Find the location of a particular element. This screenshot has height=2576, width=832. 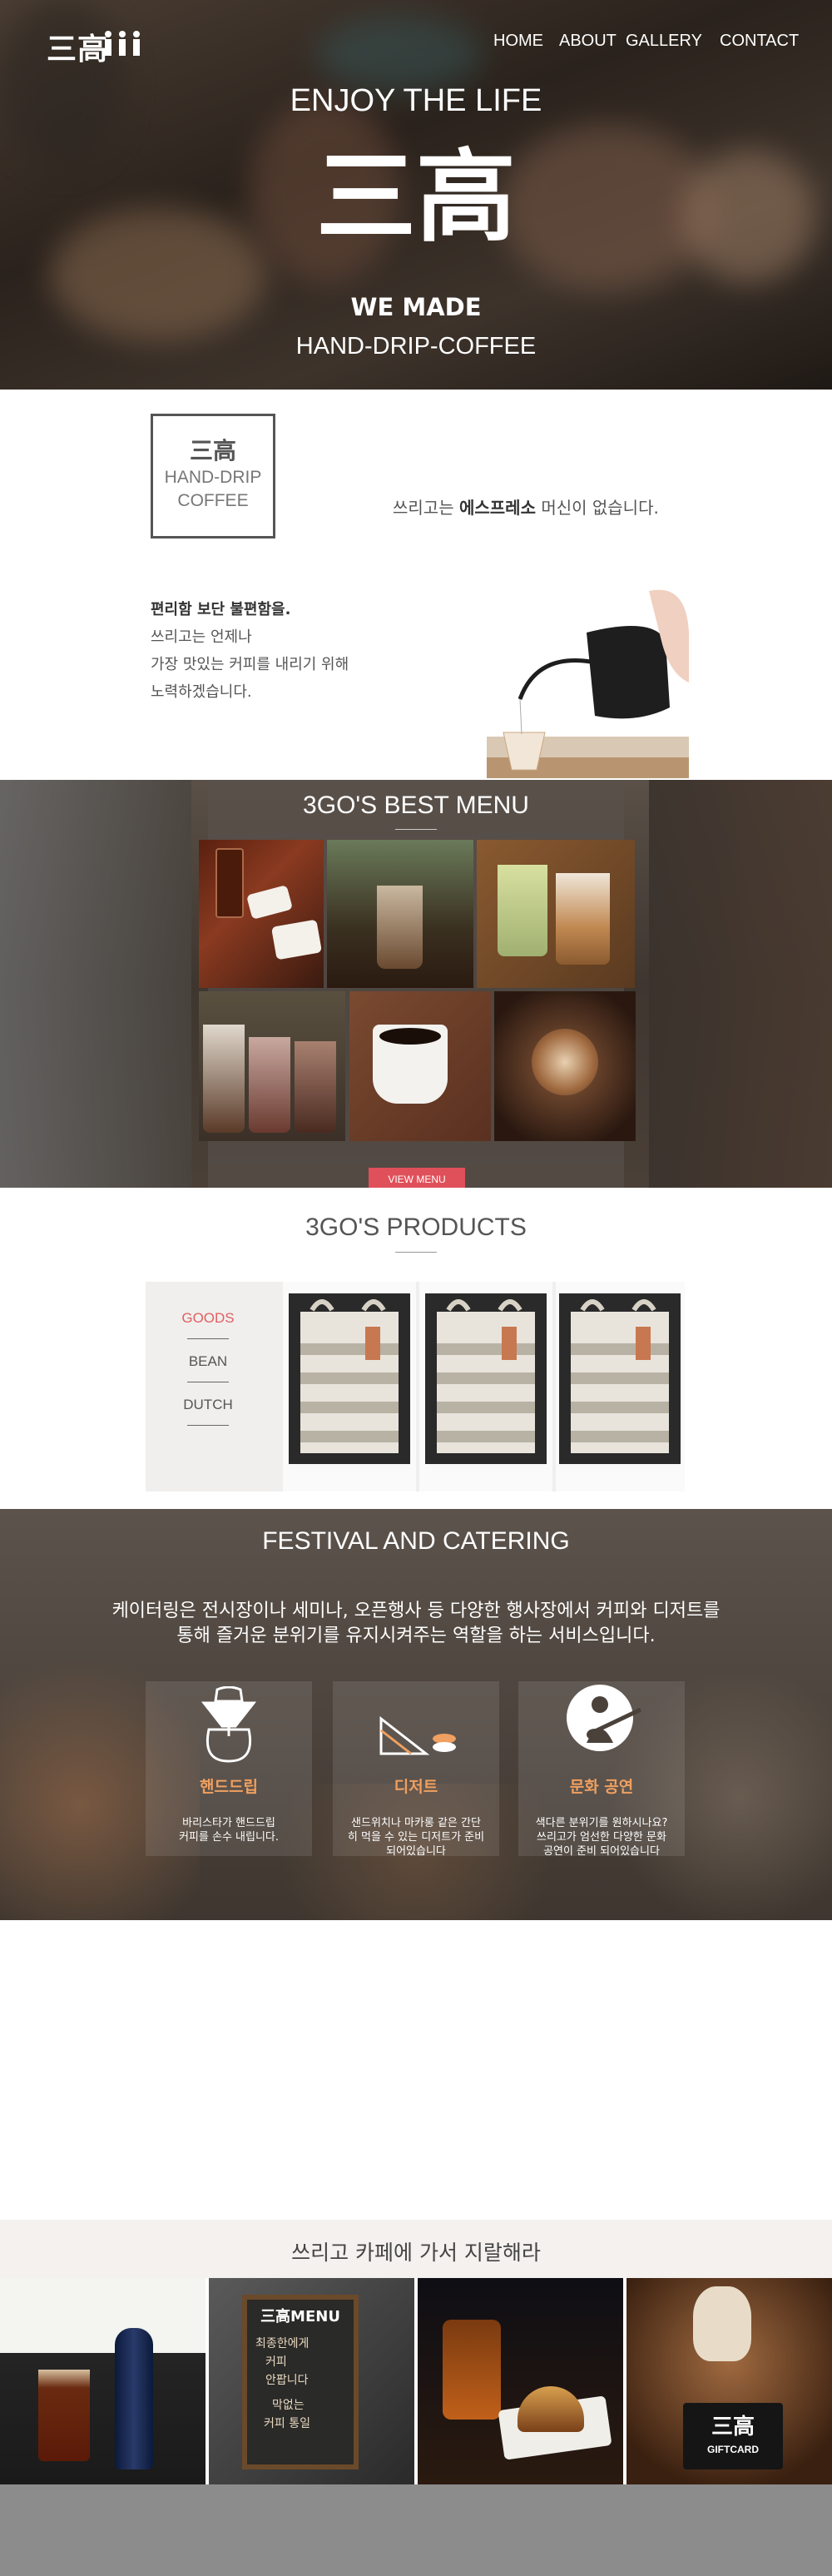

service-title: 문화 공연 is located at coordinates (601, 1787).